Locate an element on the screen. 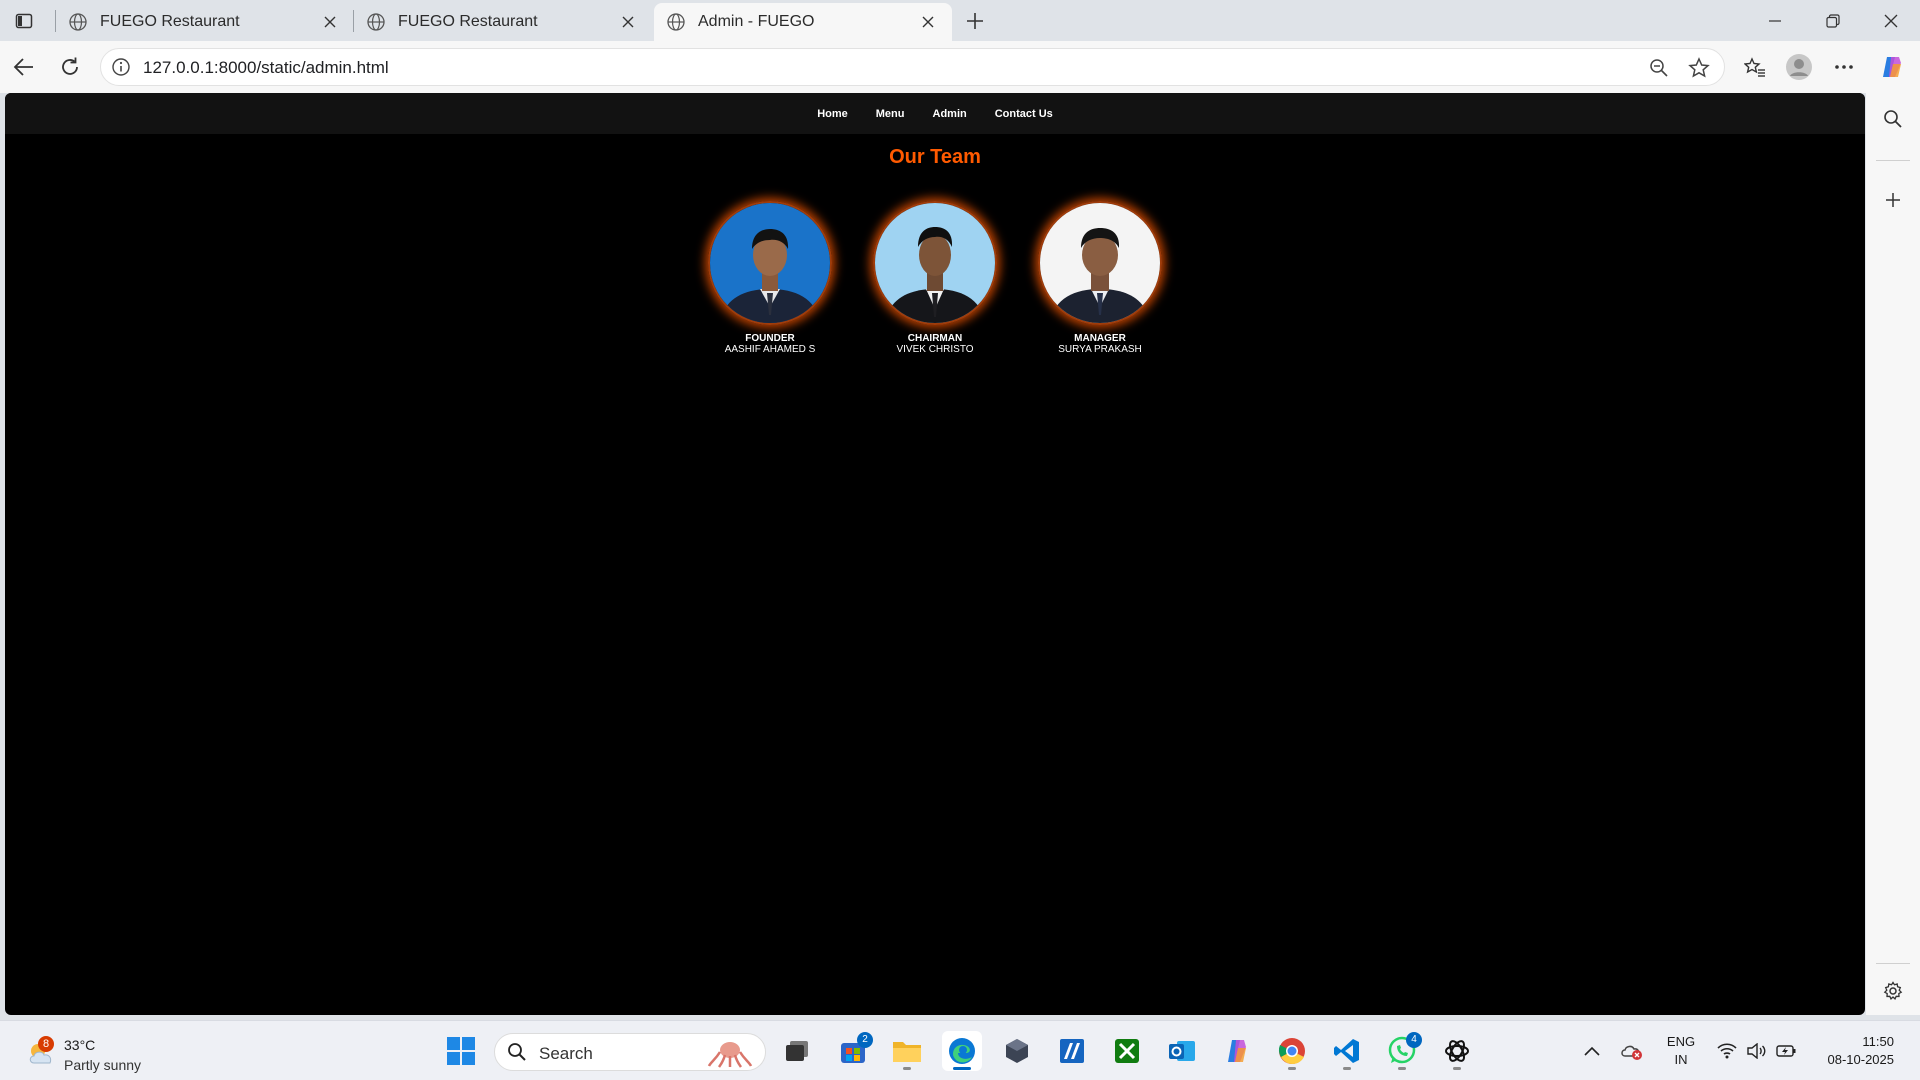 The image size is (1920, 1080). volume-icon is located at coordinates (1757, 1051).